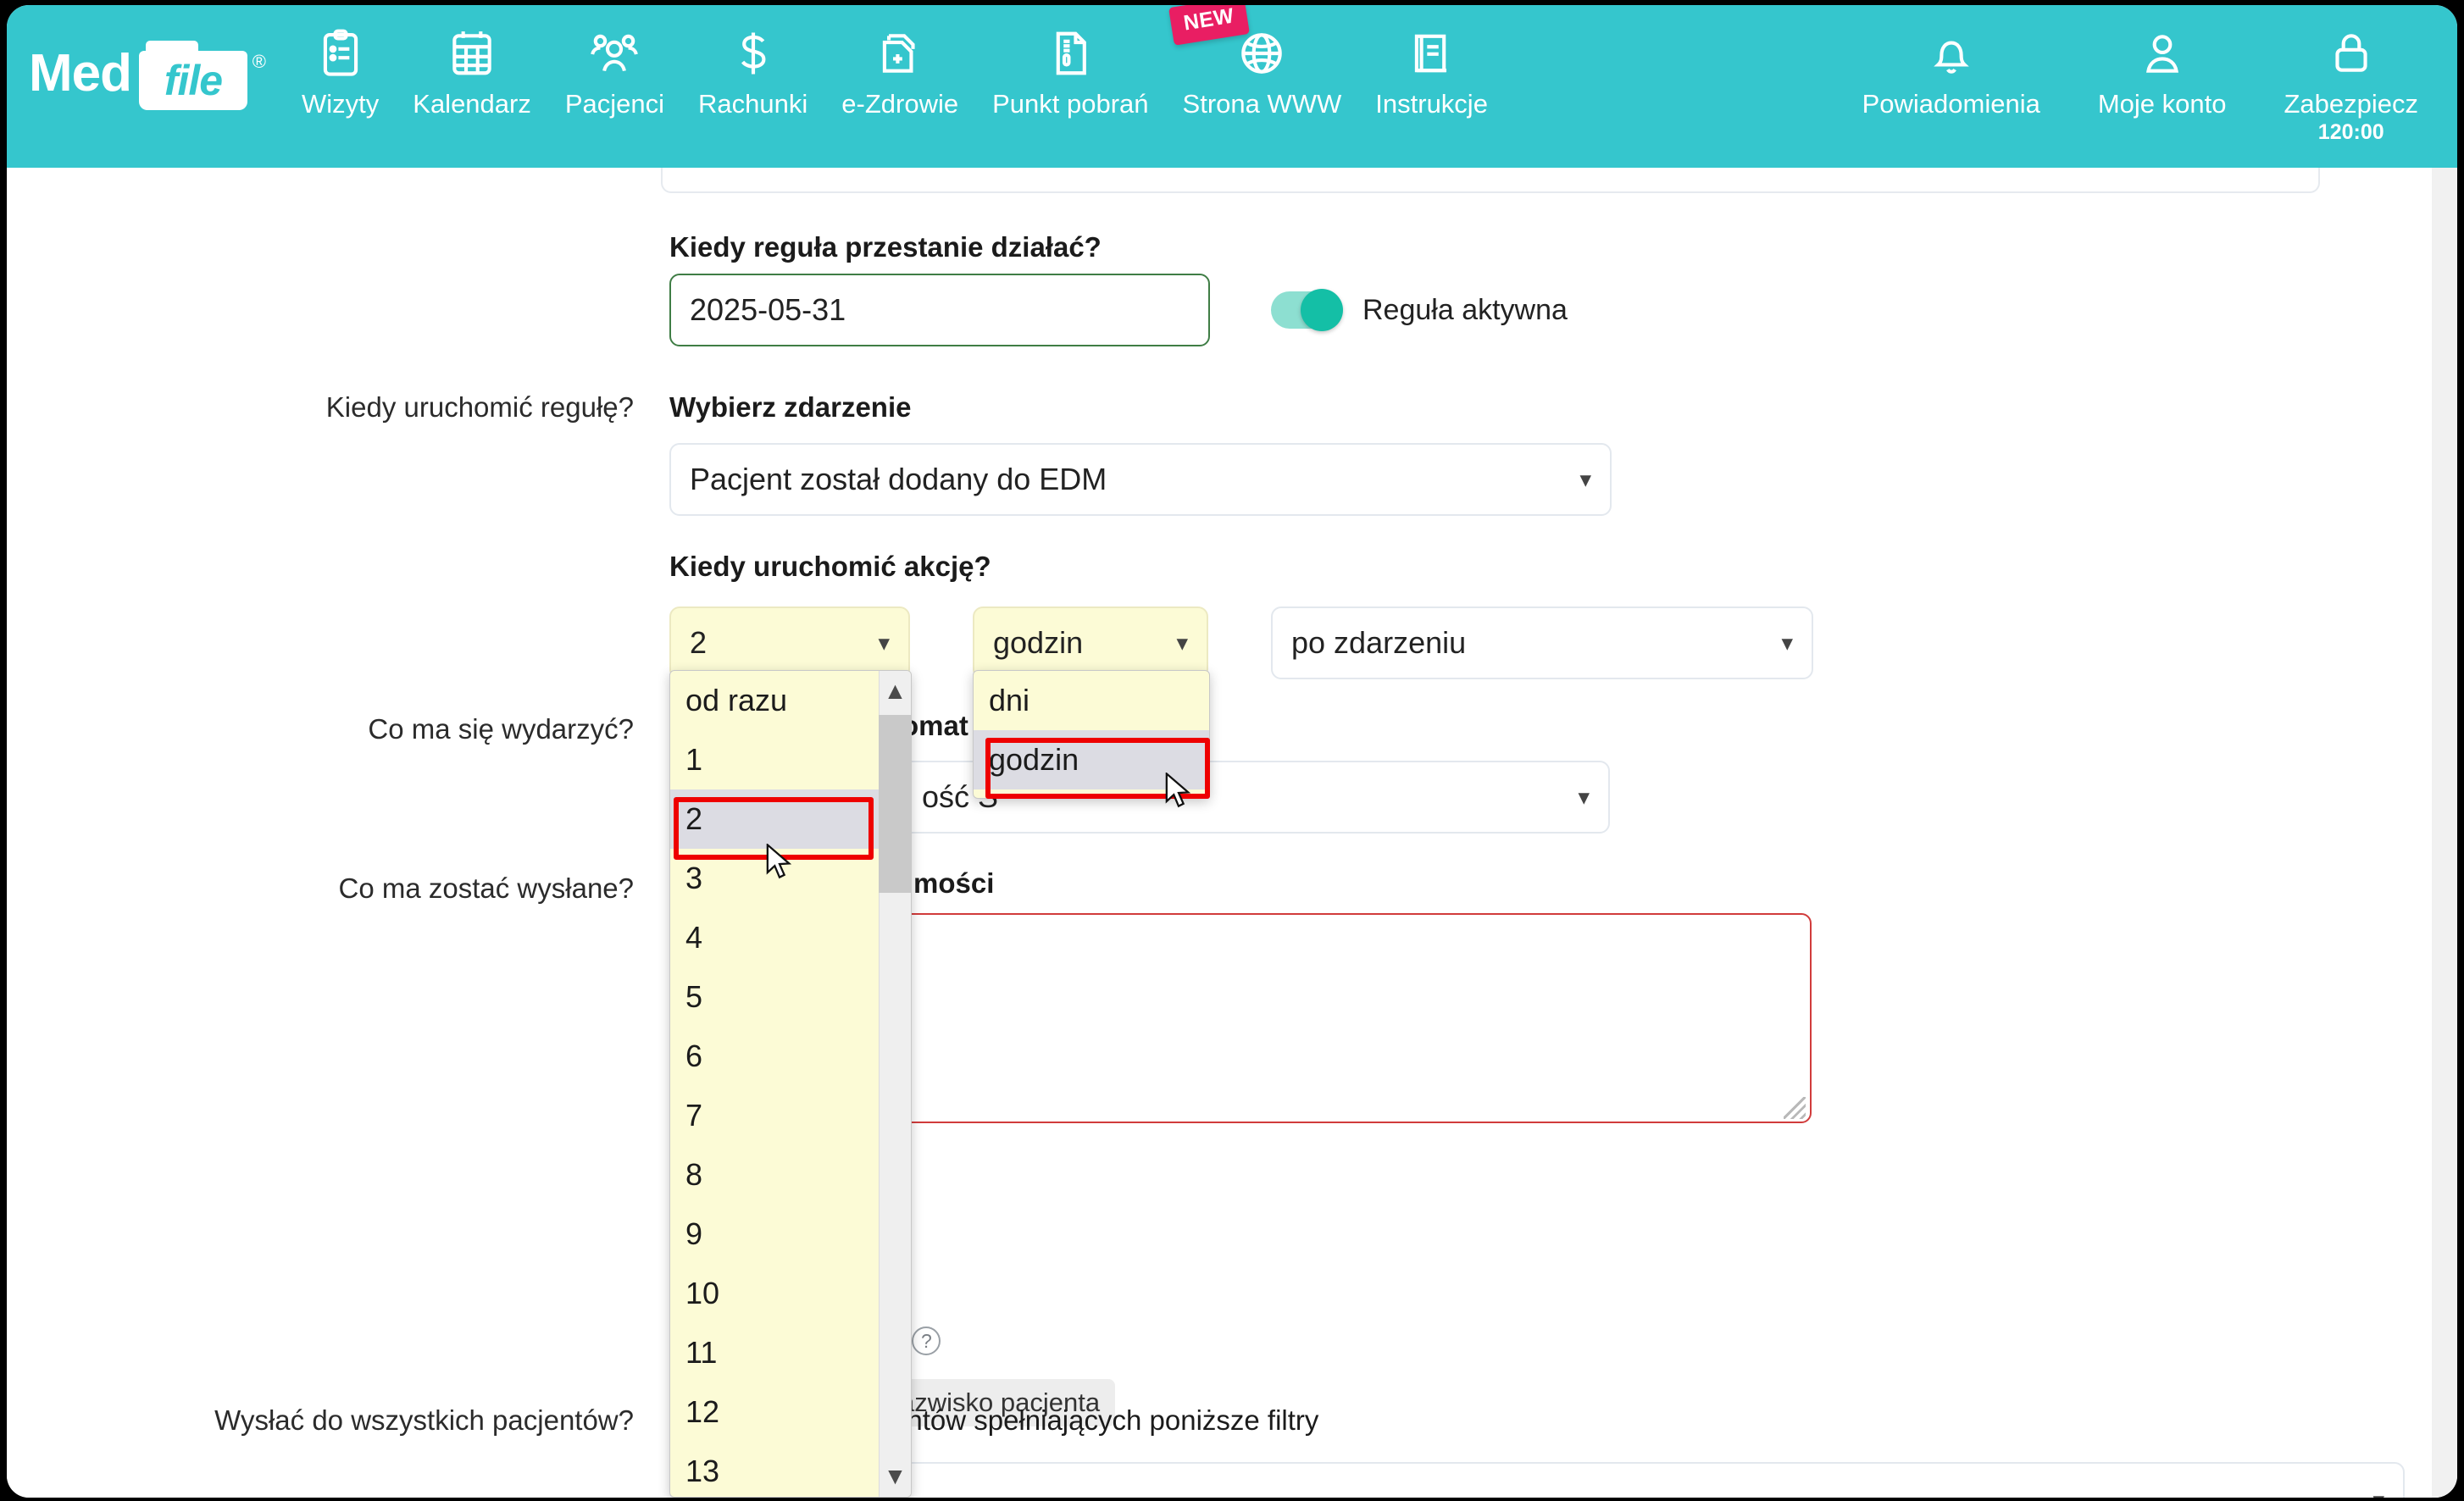 The image size is (2464, 1501). I want to click on nav-label: e-Zdrowie, so click(900, 104).